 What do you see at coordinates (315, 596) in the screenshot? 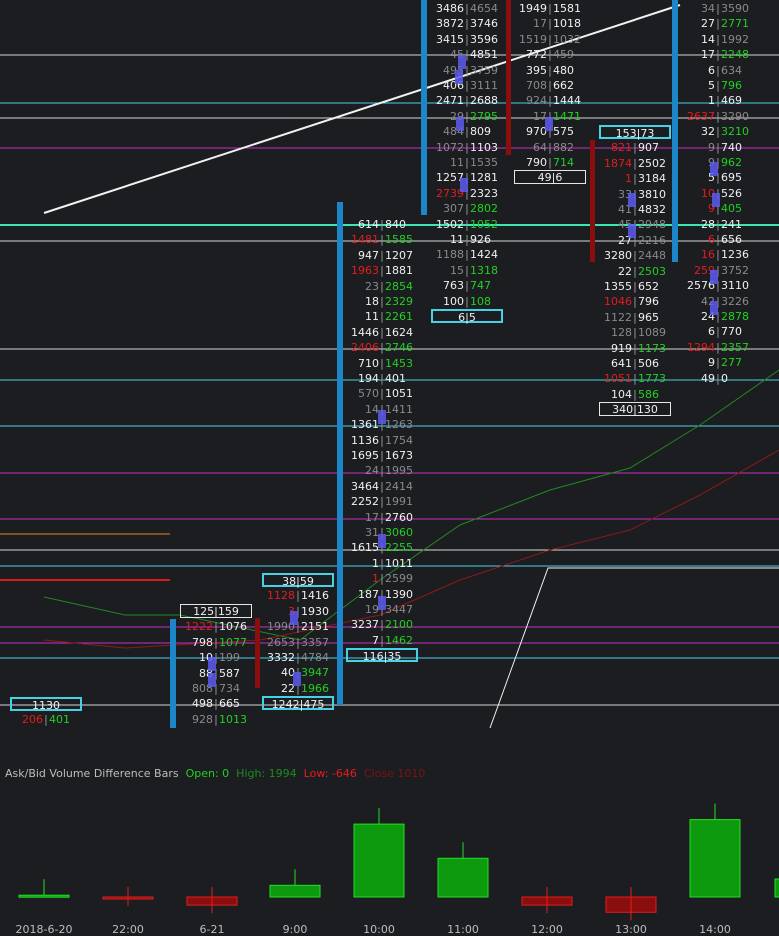
I see `ask-value: 1416` at bounding box center [315, 596].